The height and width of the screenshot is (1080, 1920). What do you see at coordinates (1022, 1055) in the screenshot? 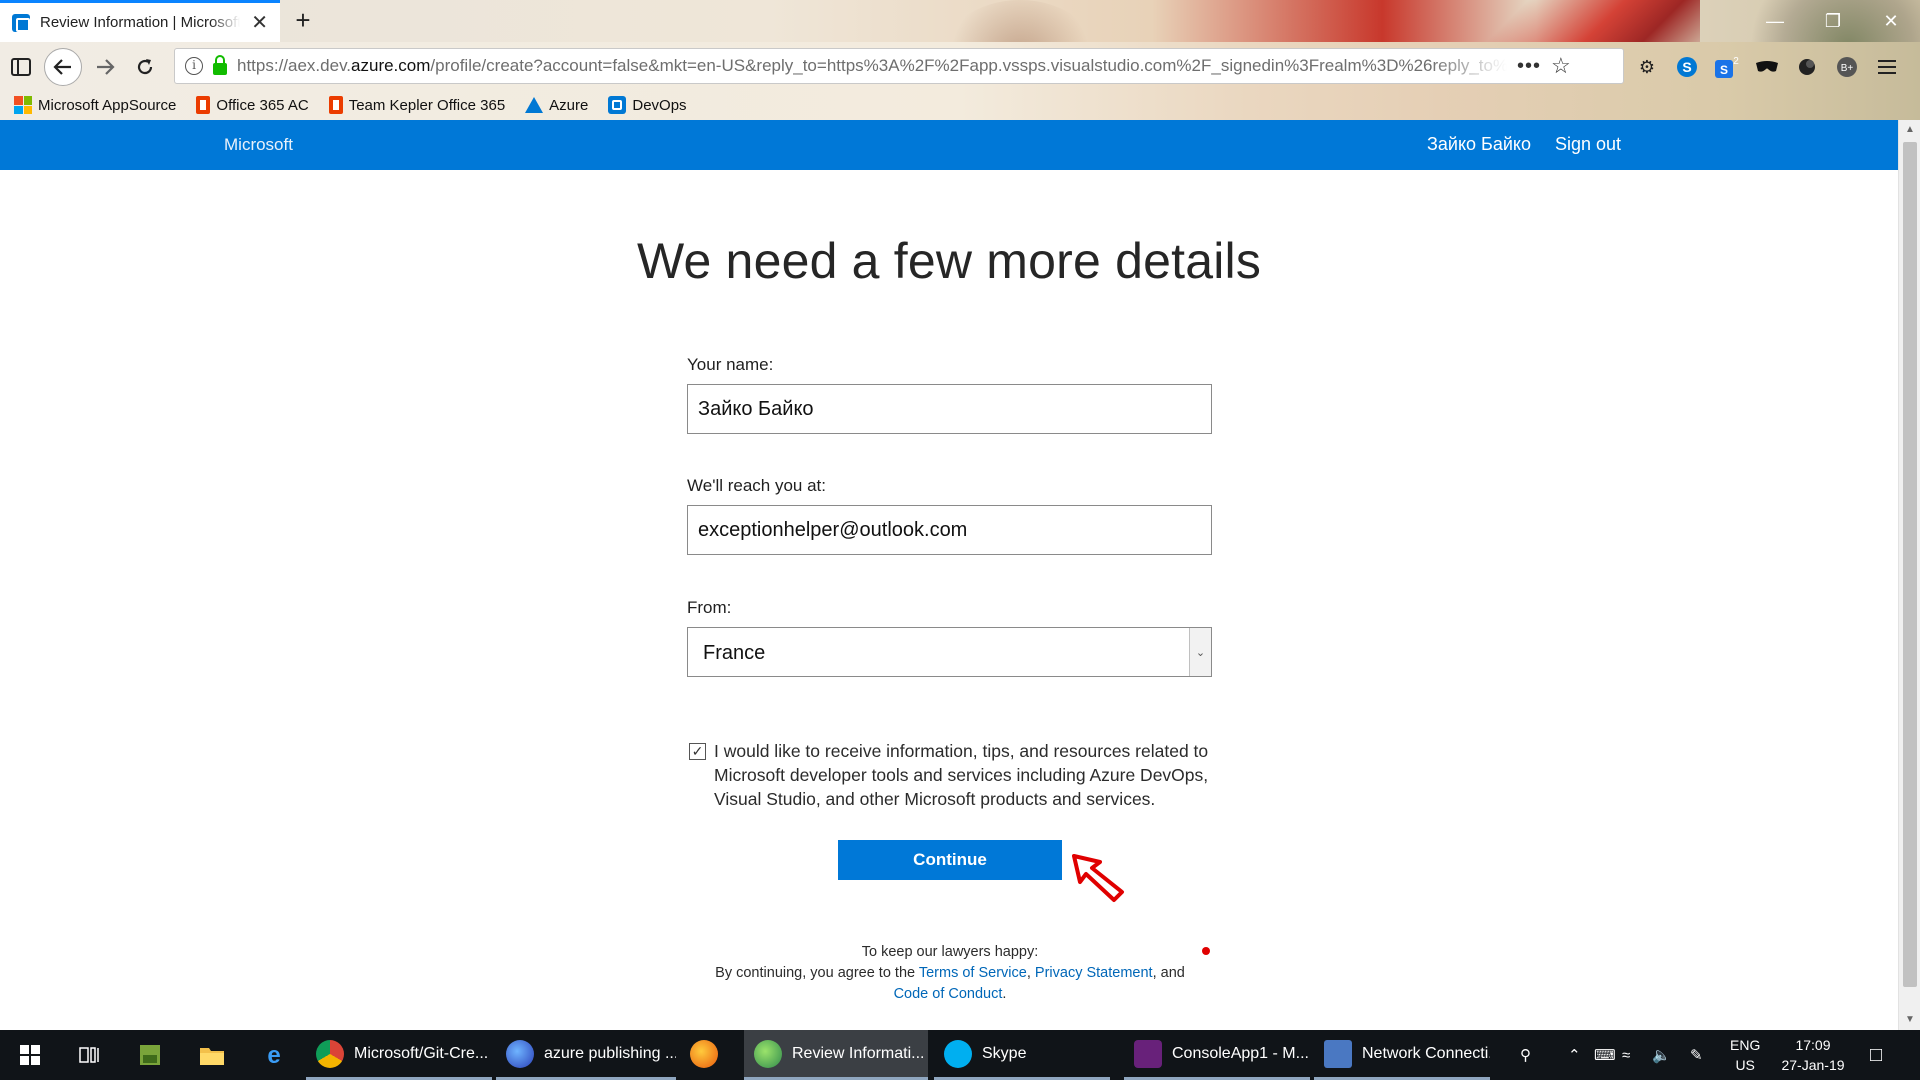
I see `taskbar-app-skype: Skype` at bounding box center [1022, 1055].